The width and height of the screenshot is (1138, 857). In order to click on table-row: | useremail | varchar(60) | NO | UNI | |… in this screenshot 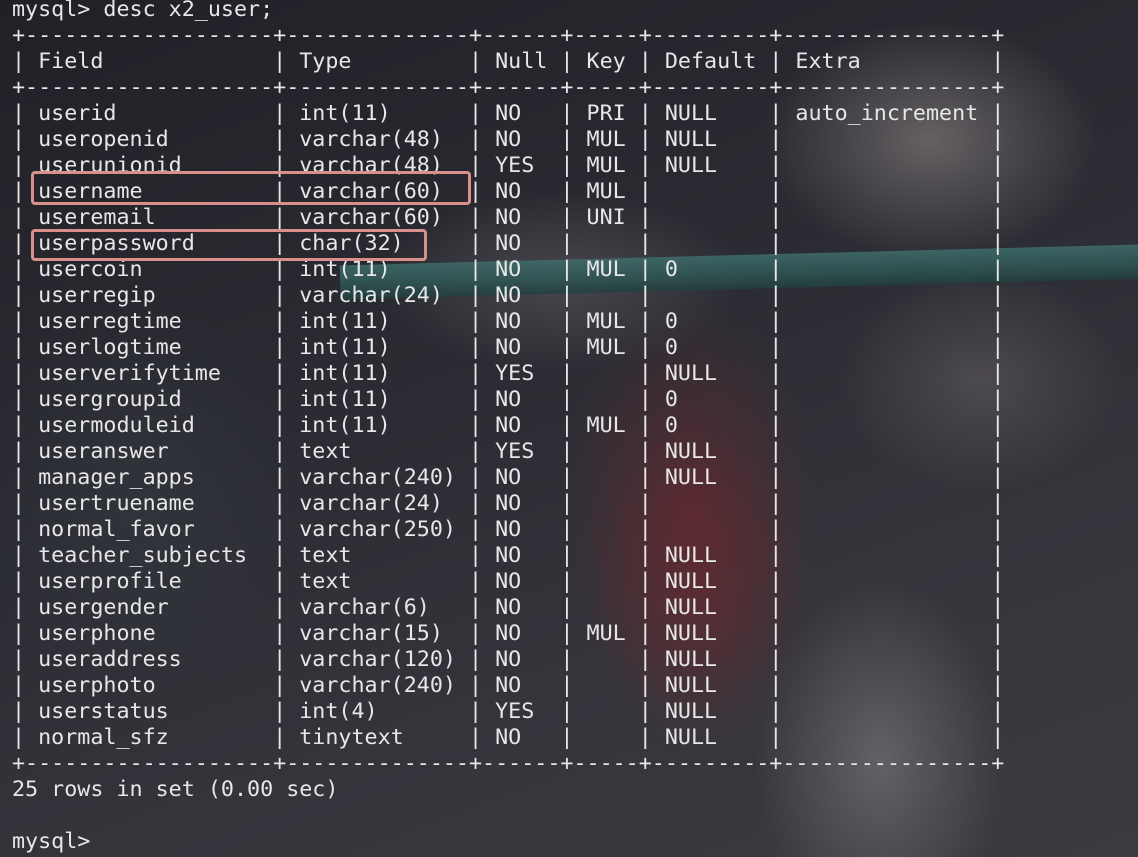, I will do `click(508, 217)`.